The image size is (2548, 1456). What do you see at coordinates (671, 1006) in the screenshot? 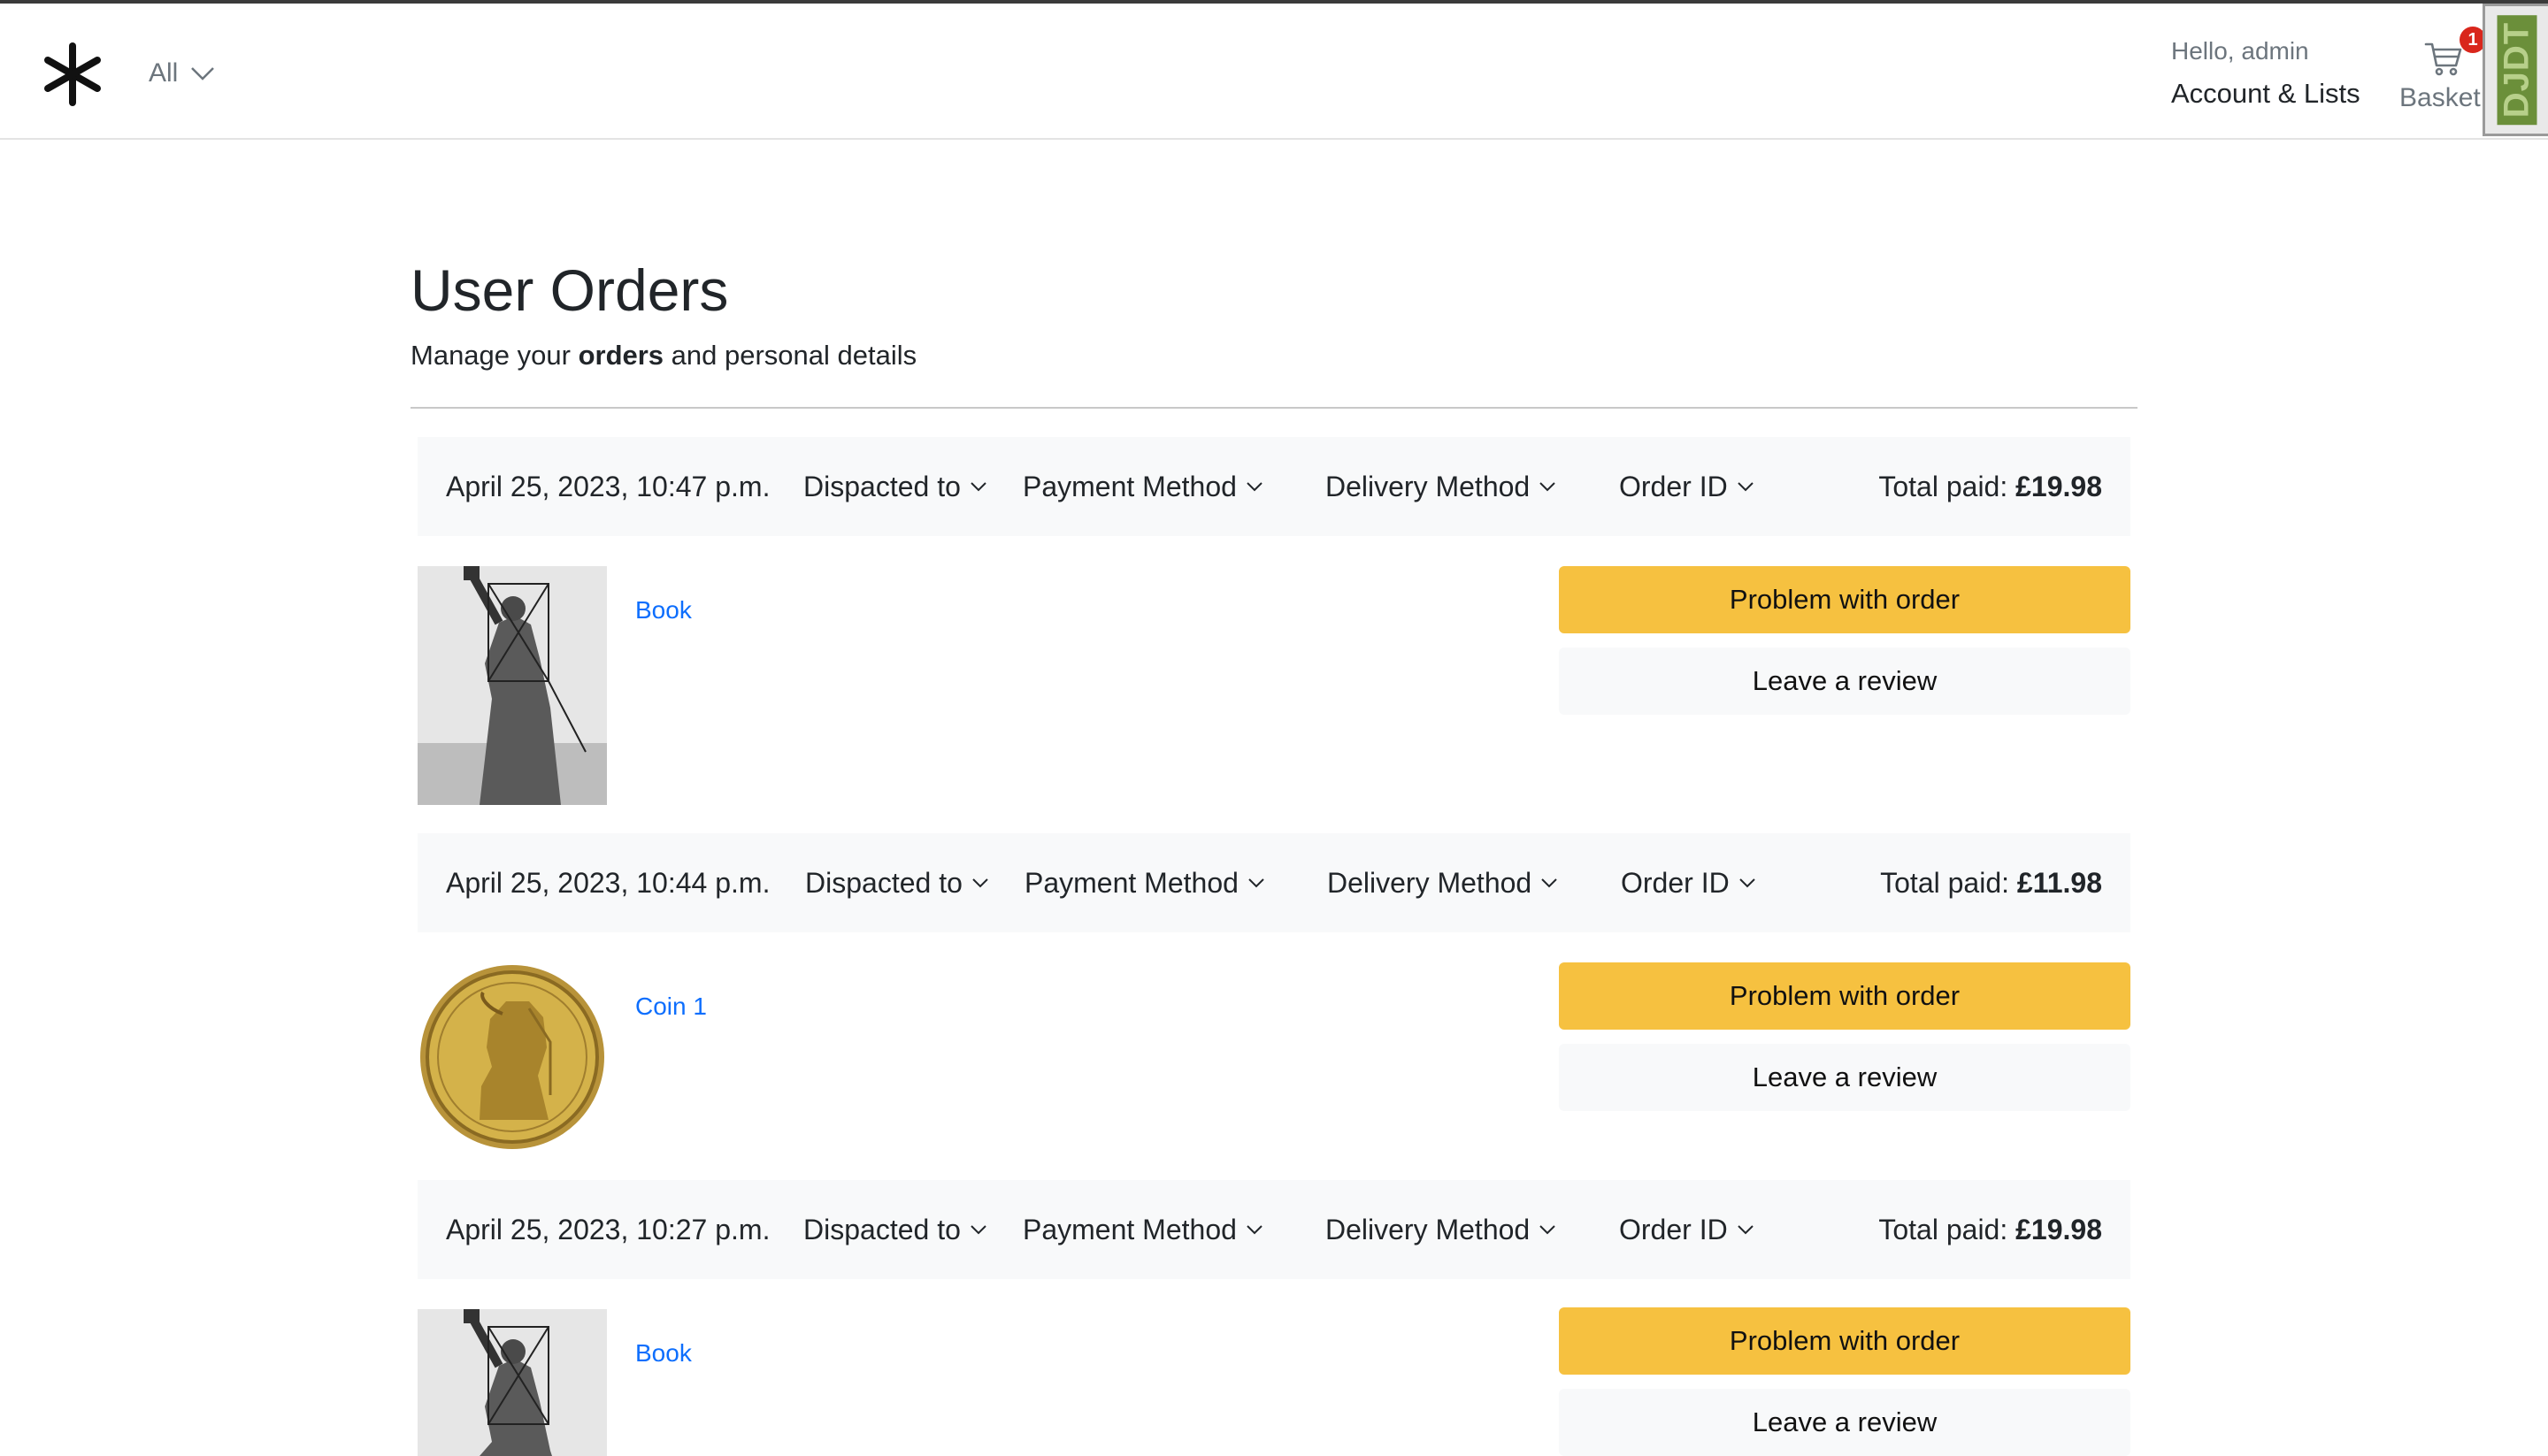
I see `order-item-link: Coin 1` at bounding box center [671, 1006].